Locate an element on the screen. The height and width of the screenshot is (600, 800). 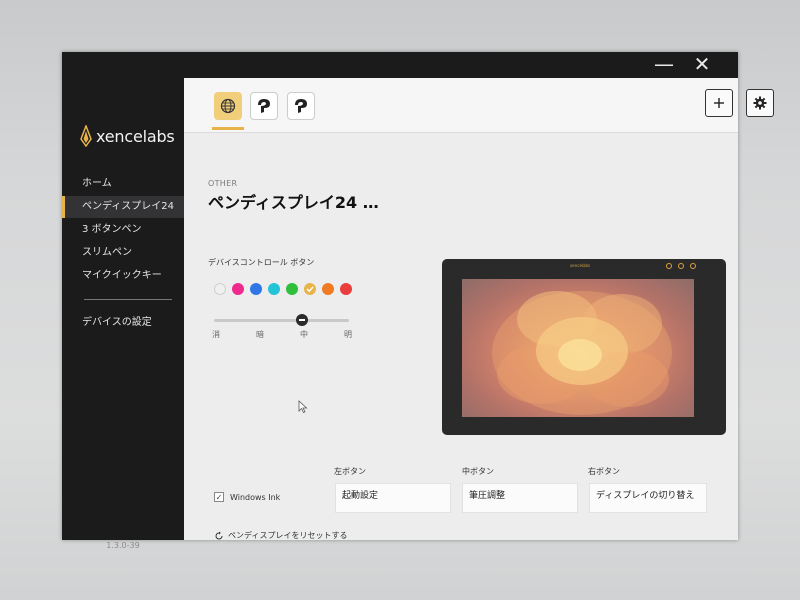
color-swatch-yellow is located at coordinates (310, 289).